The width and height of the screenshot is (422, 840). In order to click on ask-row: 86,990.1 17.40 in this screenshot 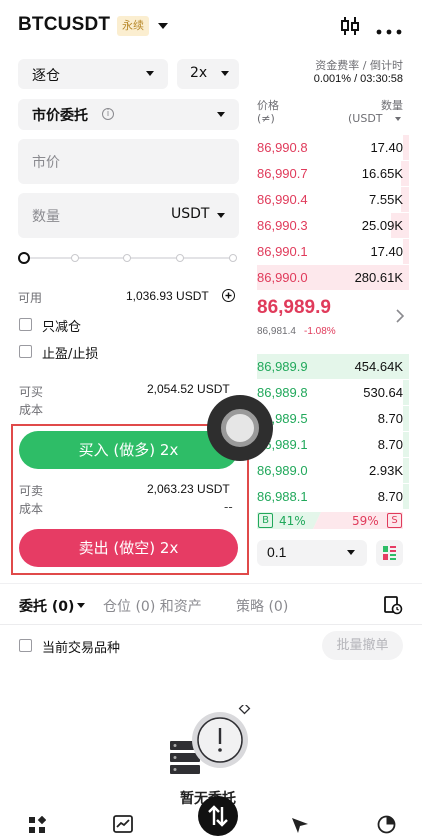, I will do `click(333, 251)`.